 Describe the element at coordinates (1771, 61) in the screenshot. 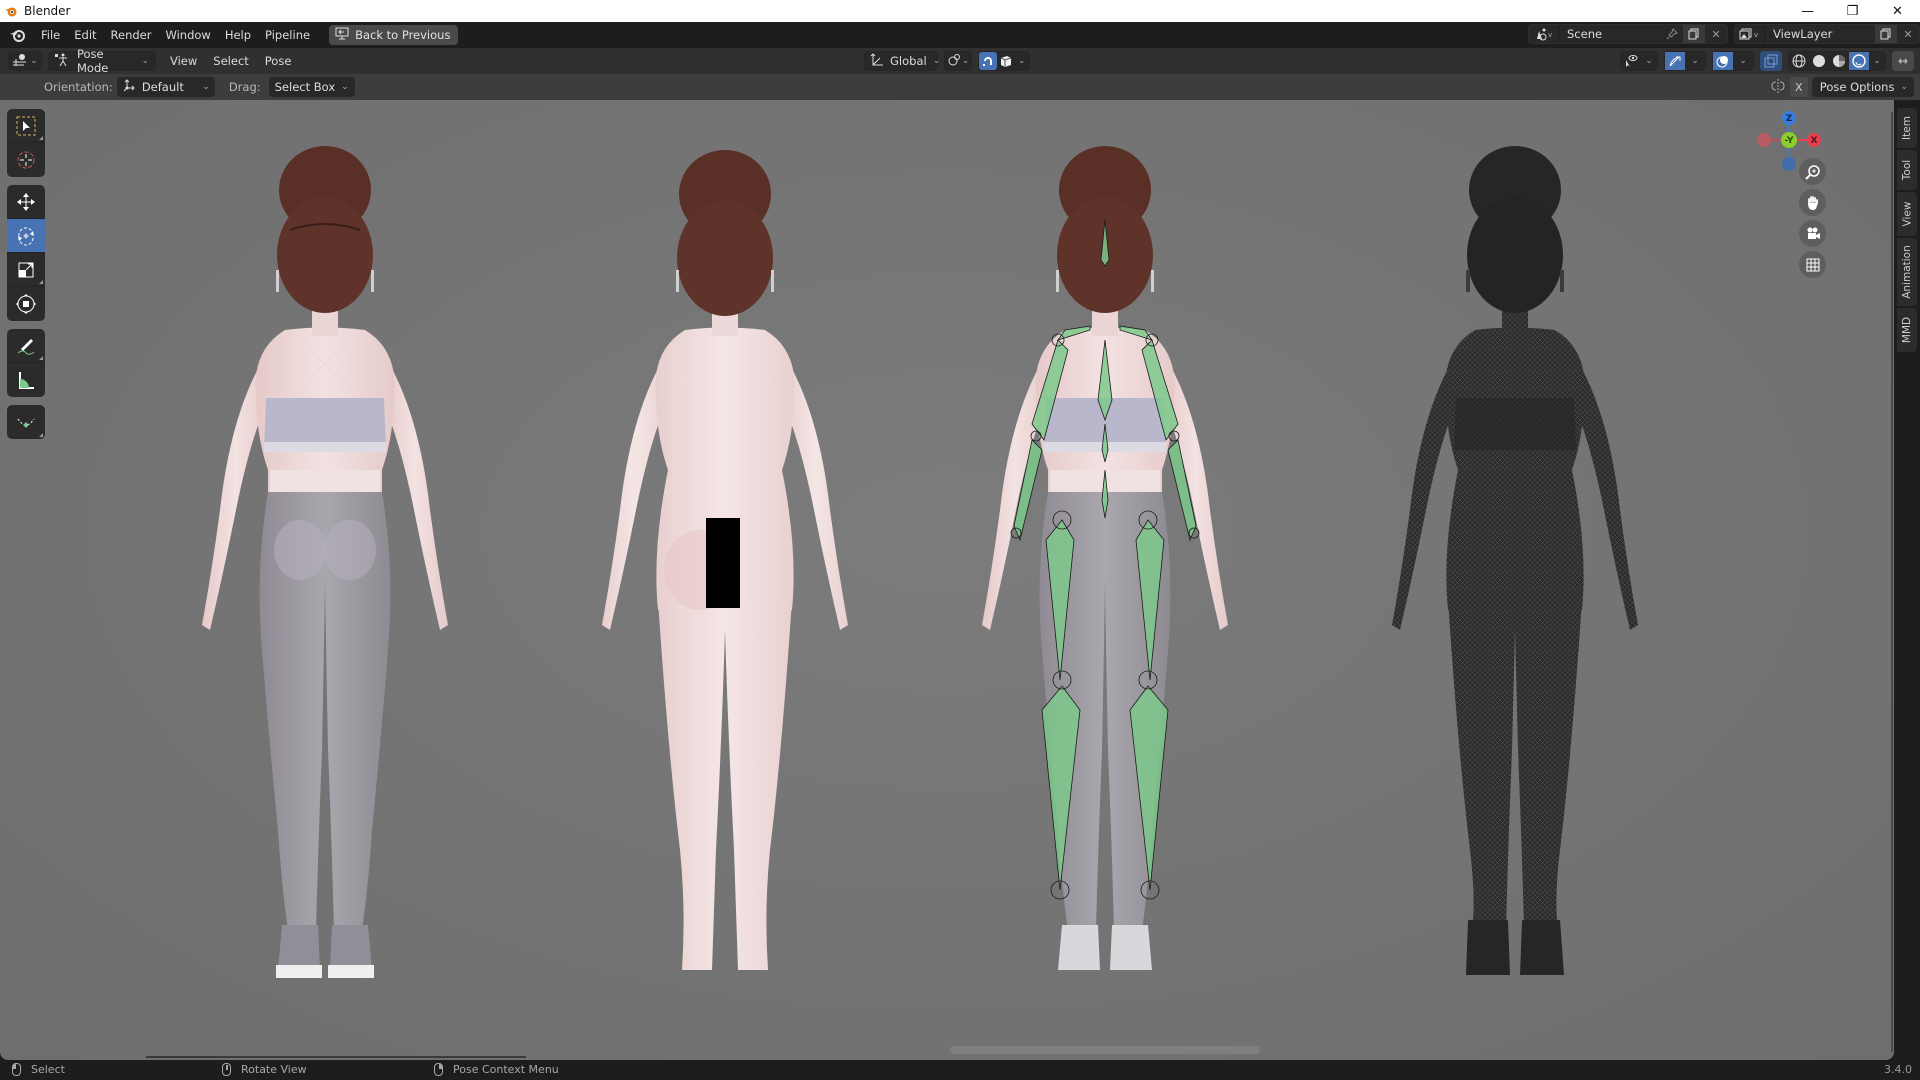

I see `xray-toggle` at that location.